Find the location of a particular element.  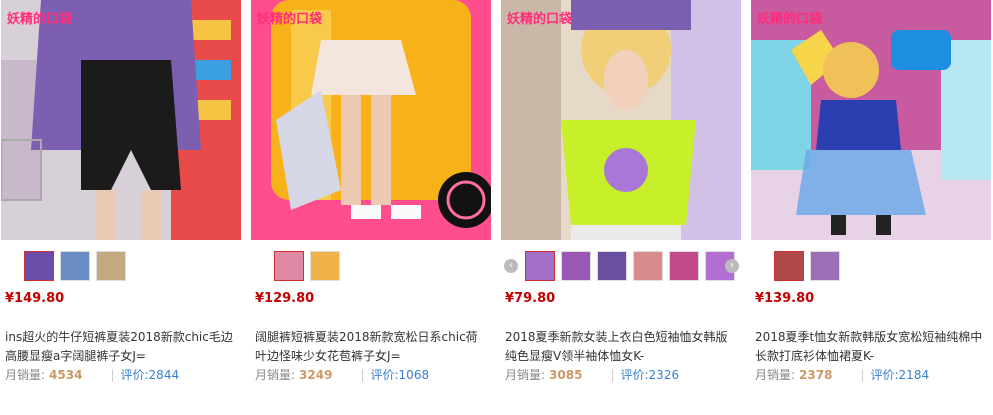

chevron-right-icon: › is located at coordinates (732, 266).